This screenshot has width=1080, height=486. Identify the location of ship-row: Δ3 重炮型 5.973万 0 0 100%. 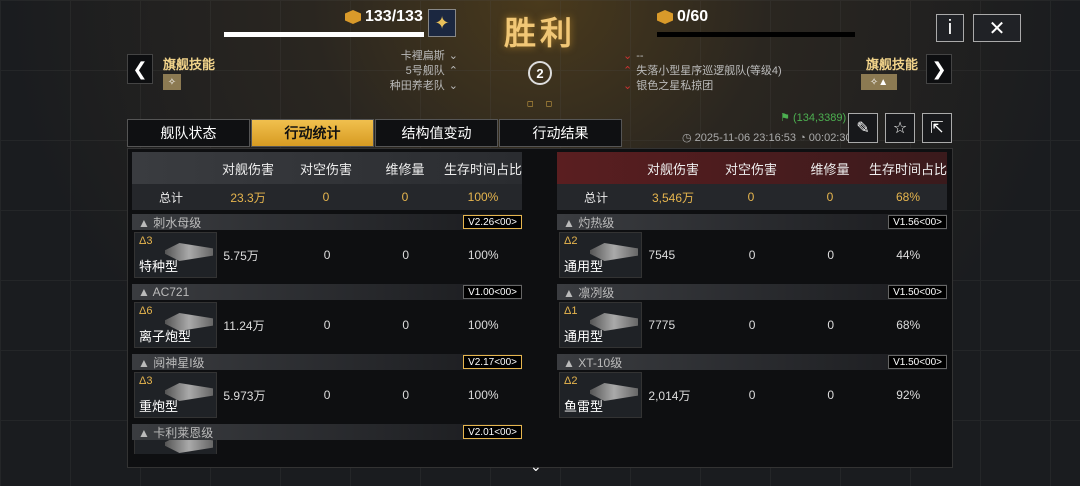
(327, 395).